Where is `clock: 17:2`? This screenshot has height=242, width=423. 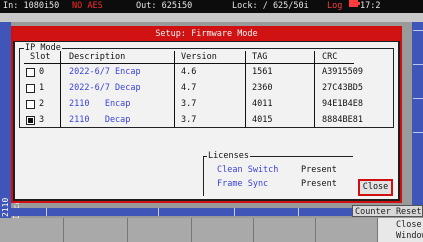
clock: 17:2 is located at coordinates (370, 6).